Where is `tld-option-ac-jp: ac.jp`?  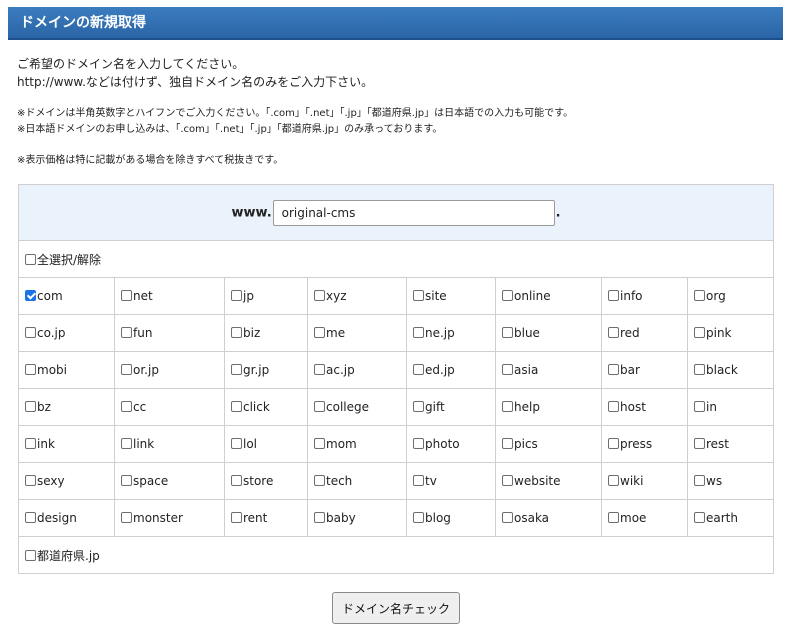 tld-option-ac-jp: ac.jp is located at coordinates (357, 370).